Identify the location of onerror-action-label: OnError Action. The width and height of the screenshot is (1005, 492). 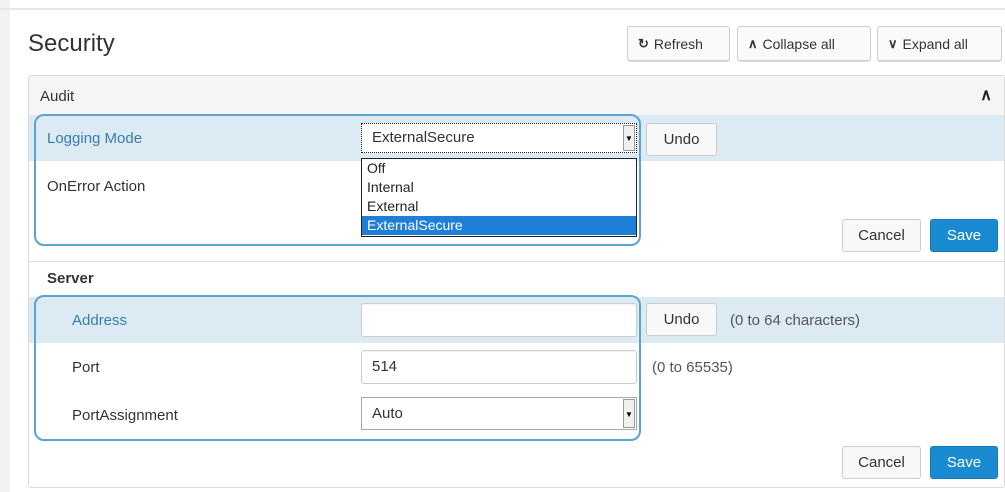
(96, 186).